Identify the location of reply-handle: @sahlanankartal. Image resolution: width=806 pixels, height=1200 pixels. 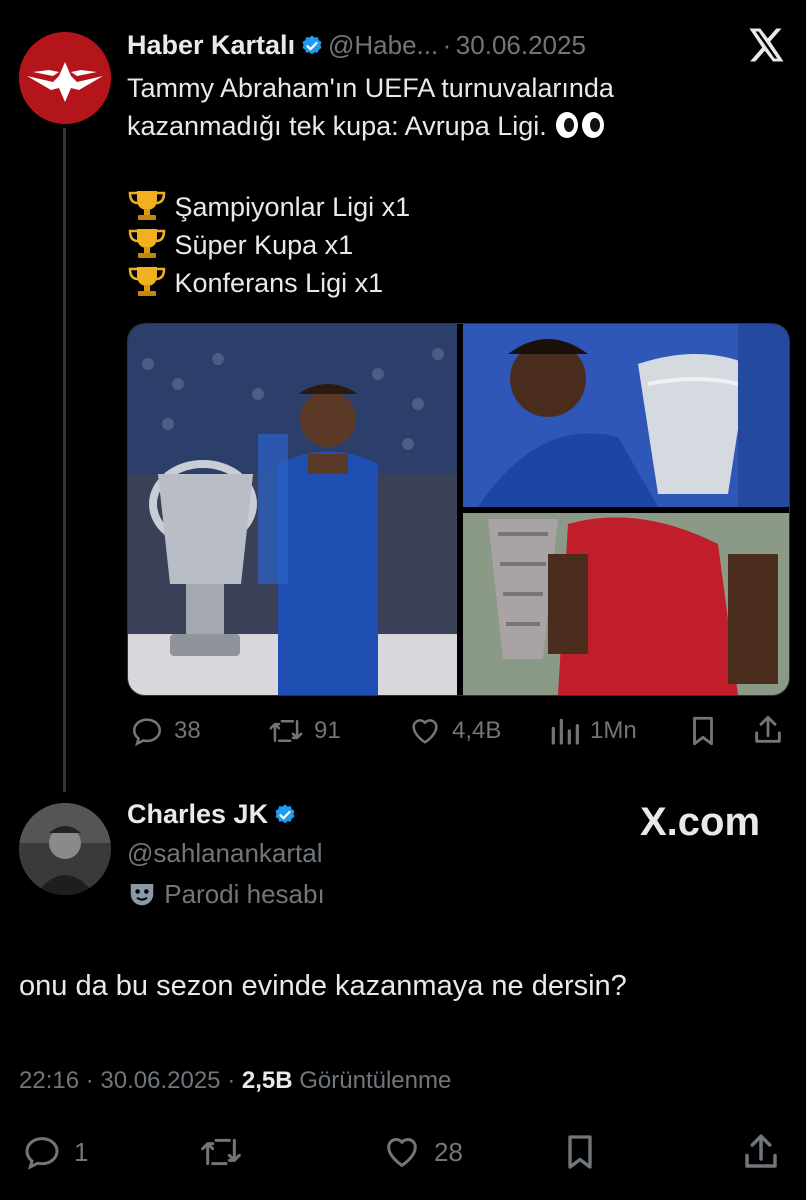
(225, 853).